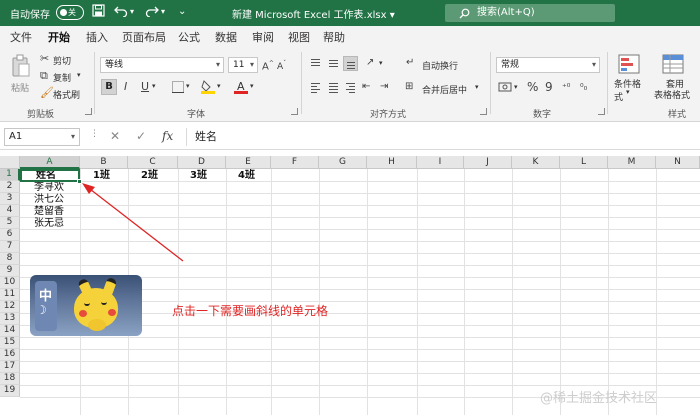 This screenshot has height=415, width=700. I want to click on merge-center-button: 合并后居中, so click(444, 89).